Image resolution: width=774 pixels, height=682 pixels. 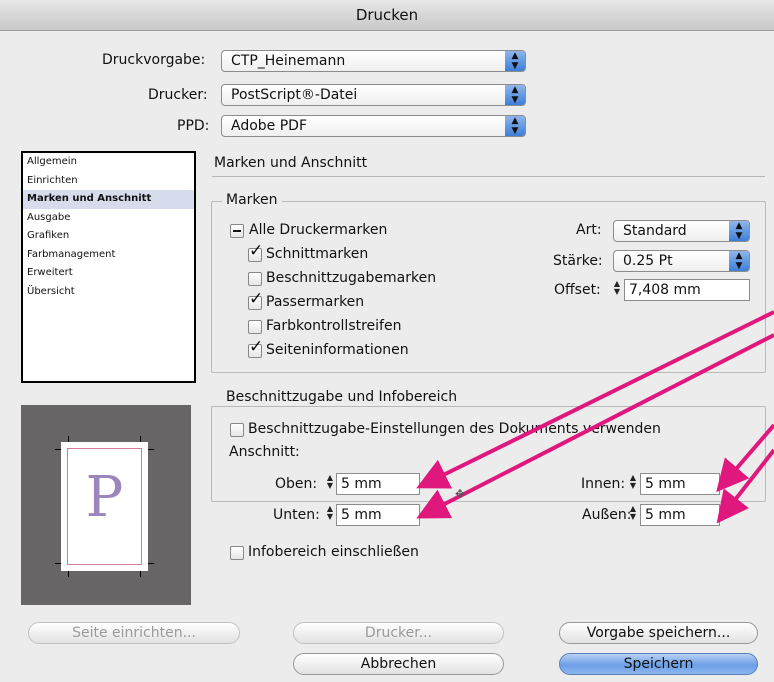 I want to click on arrow-to-unten, so click(x=595, y=426).